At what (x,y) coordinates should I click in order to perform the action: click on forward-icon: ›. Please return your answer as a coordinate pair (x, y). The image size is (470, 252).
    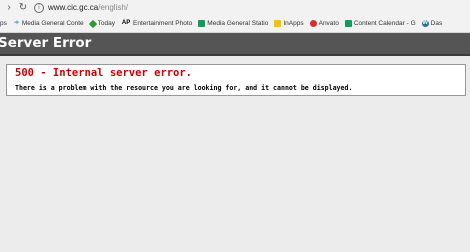
    Looking at the image, I should click on (9, 7).